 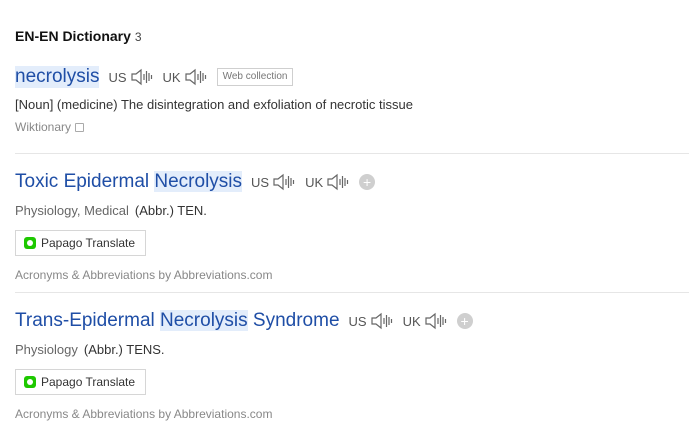 I want to click on source-link: Wiktionary, so click(x=352, y=127).